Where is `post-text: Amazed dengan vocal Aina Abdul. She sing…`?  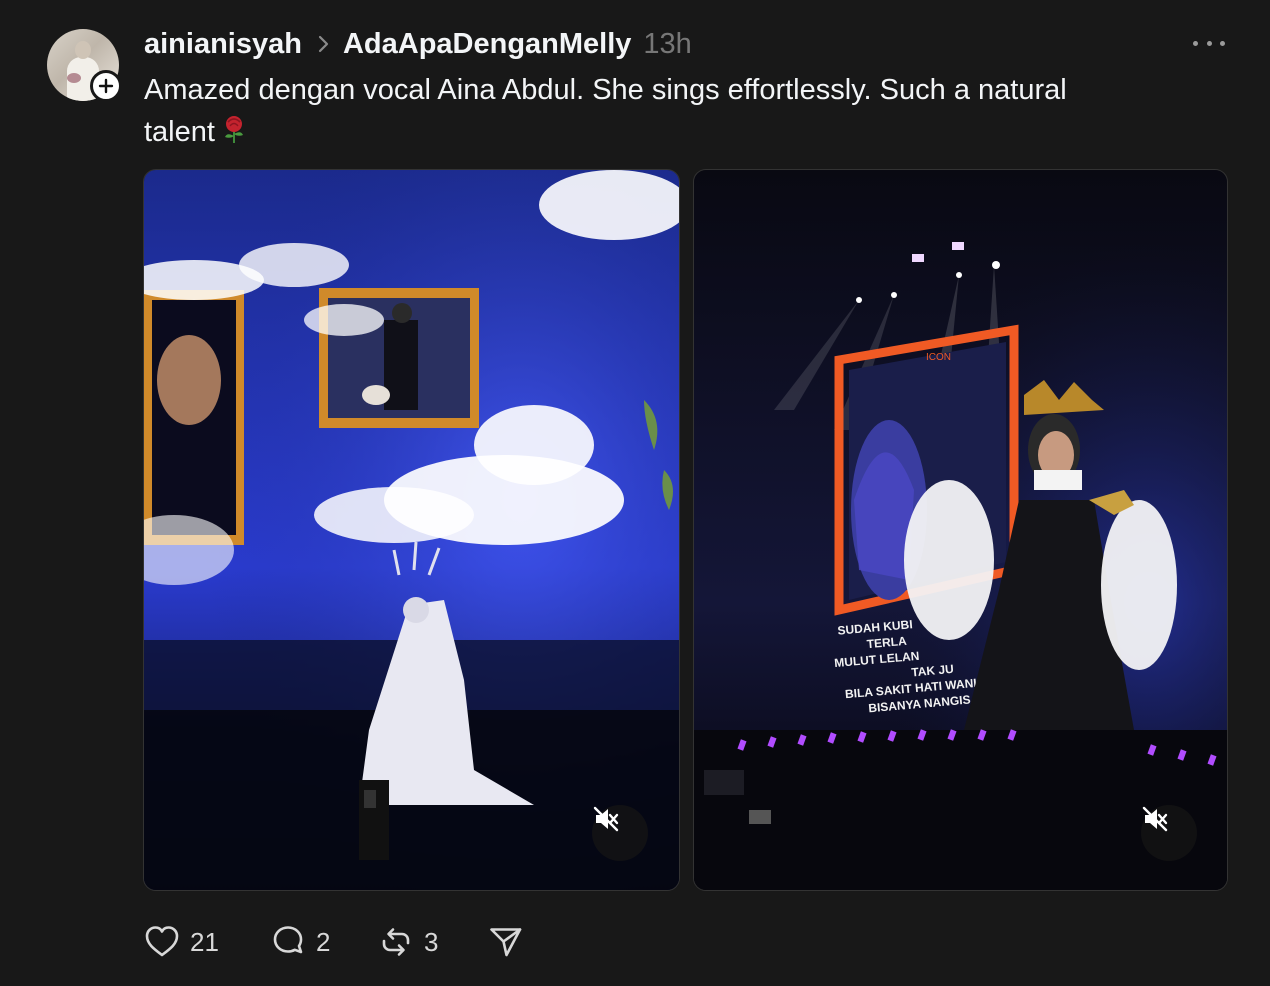 post-text: Amazed dengan vocal Aina Abdul. She sing… is located at coordinates (674, 112).